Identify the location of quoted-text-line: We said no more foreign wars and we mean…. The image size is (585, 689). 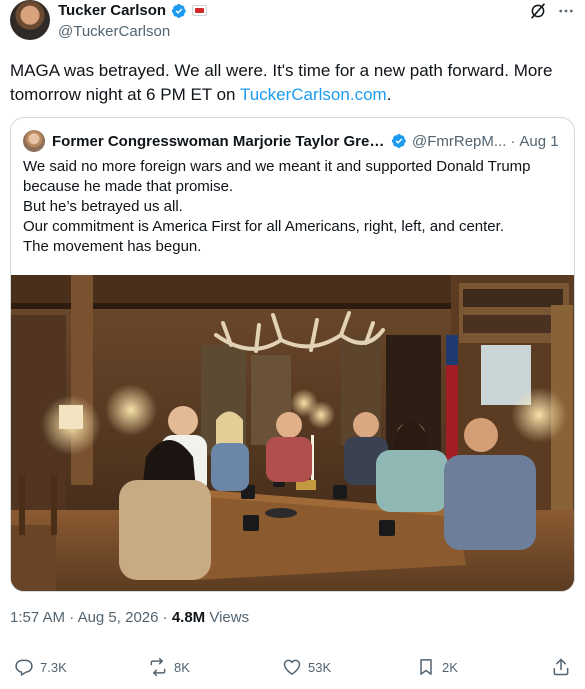
(277, 166).